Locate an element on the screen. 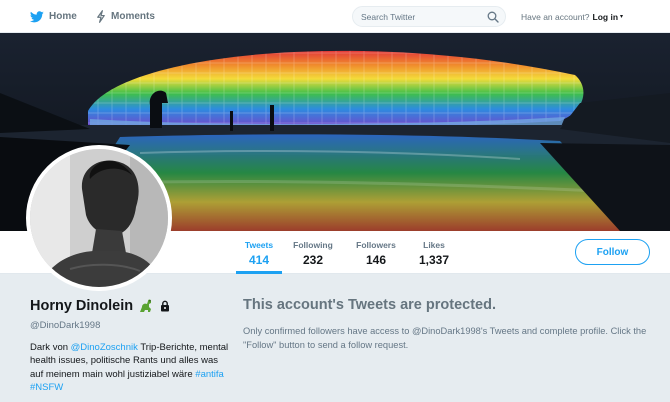  search-icon is located at coordinates (493, 17).